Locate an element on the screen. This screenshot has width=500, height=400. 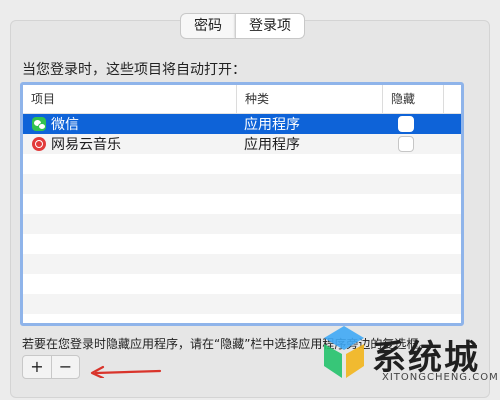
table-row: 微信 应用程序 is located at coordinates (242, 124).